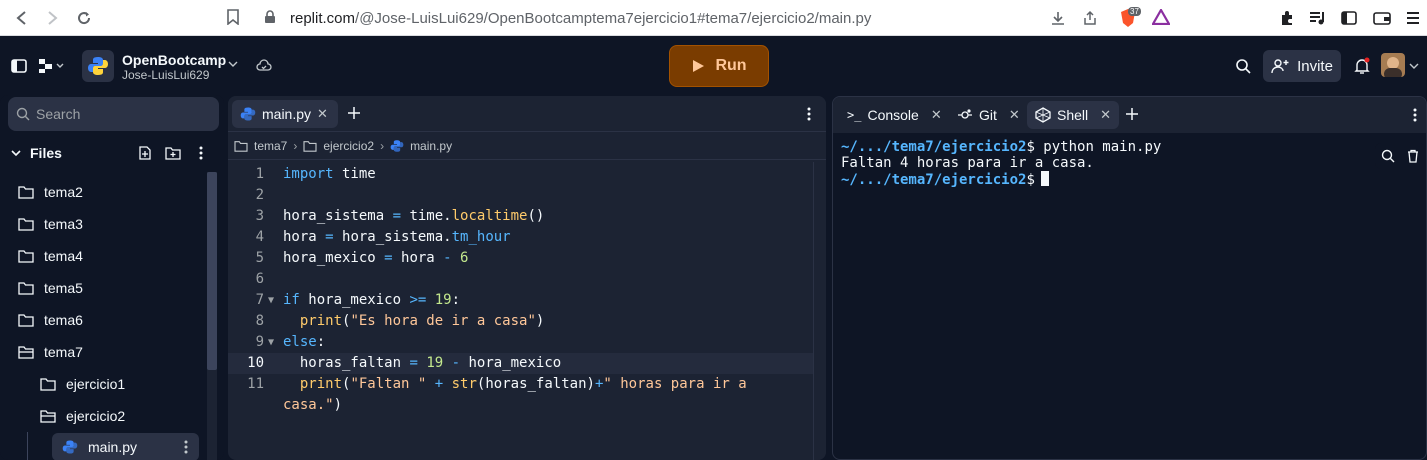 This screenshot has height=460, width=1427. I want to click on tab-label: Console, so click(893, 115).